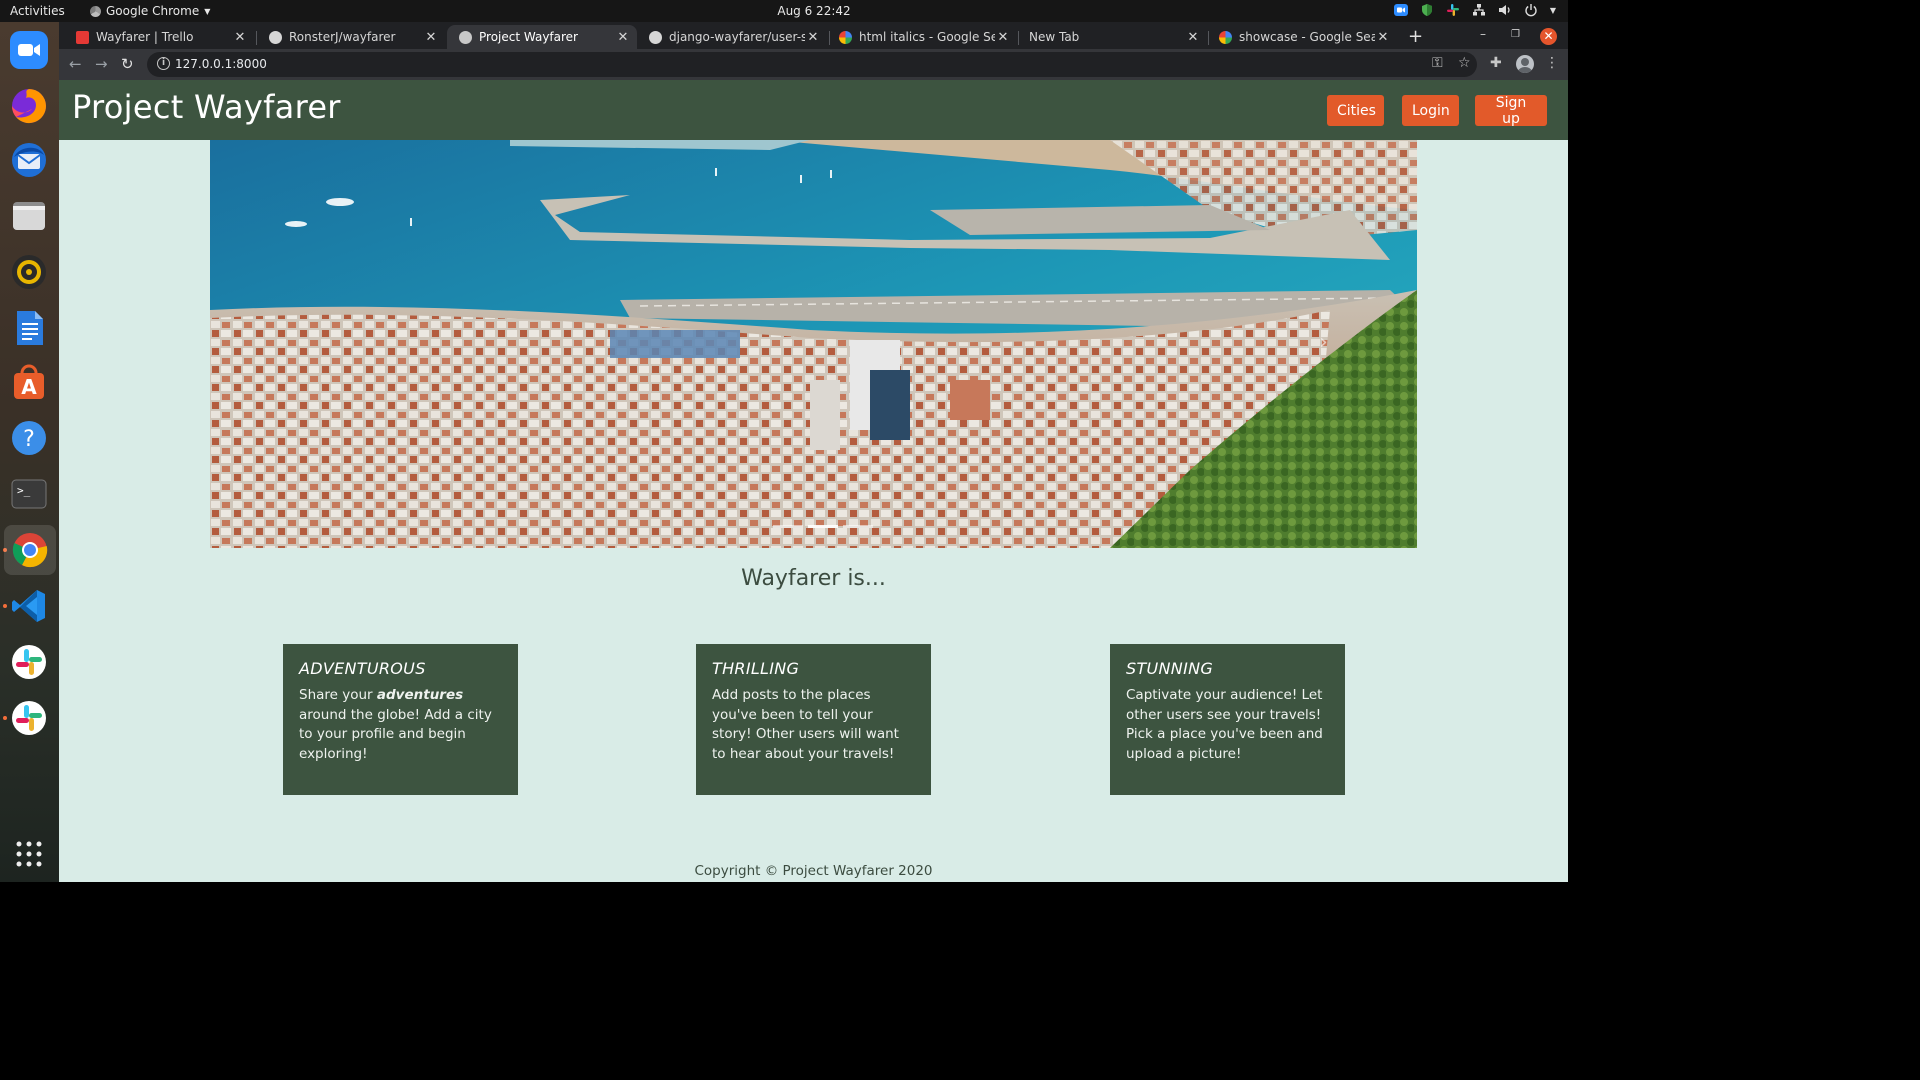 The width and height of the screenshot is (1920, 1080). Describe the element at coordinates (1515, 34) in the screenshot. I see `restore-icon: ❐` at that location.